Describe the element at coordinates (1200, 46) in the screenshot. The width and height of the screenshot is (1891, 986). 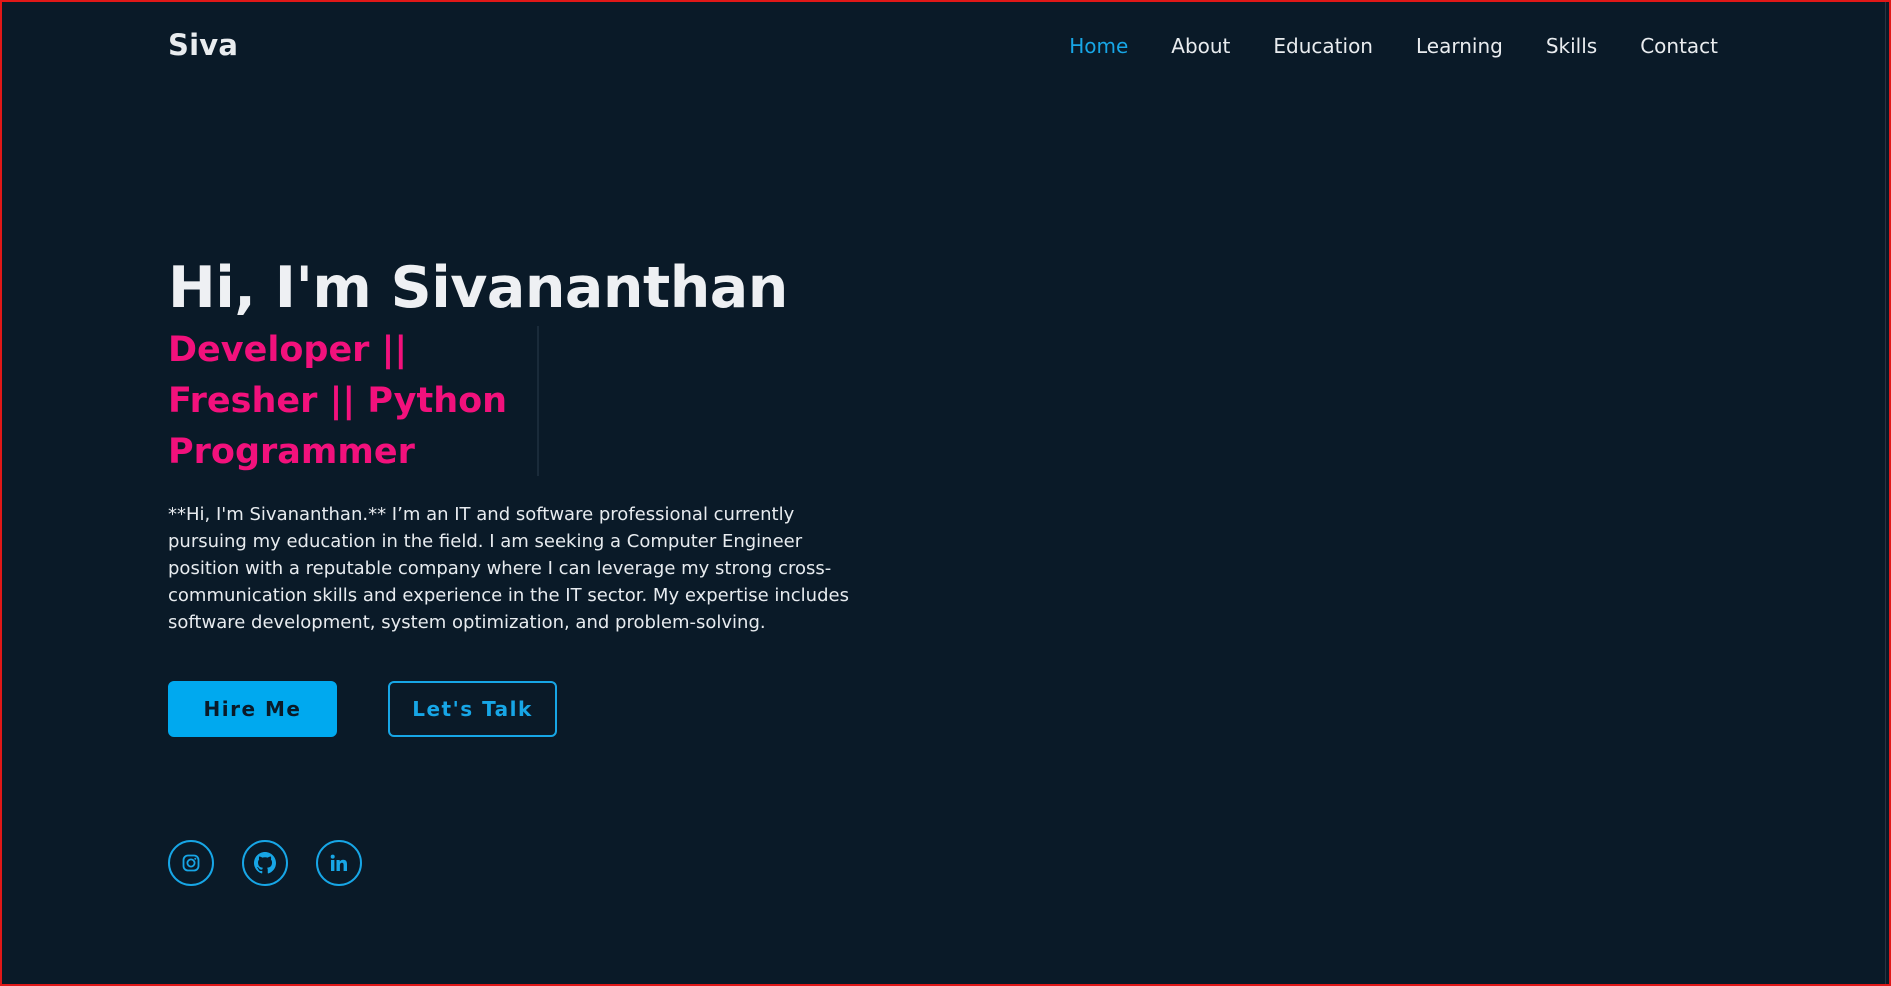
I see `nav-about: About` at that location.